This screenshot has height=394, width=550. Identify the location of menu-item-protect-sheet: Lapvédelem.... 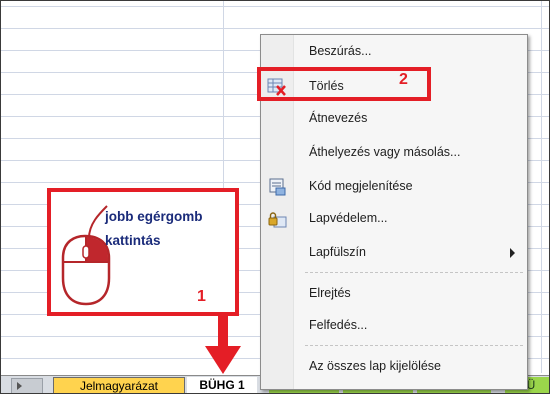
(394, 219).